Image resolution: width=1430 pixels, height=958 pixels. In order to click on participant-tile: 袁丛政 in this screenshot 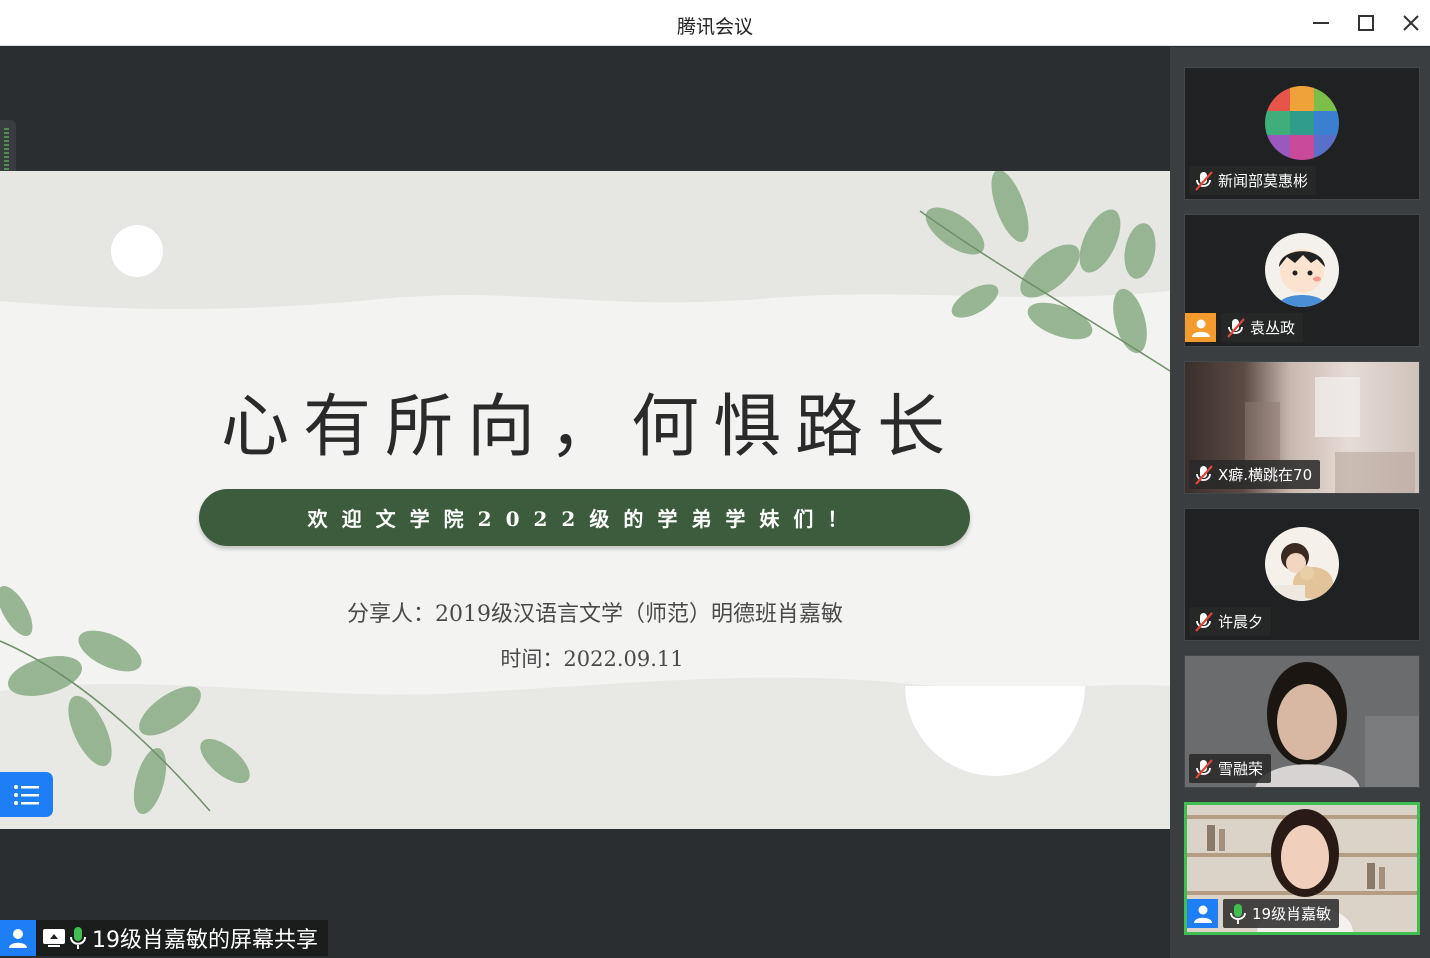, I will do `click(1302, 280)`.